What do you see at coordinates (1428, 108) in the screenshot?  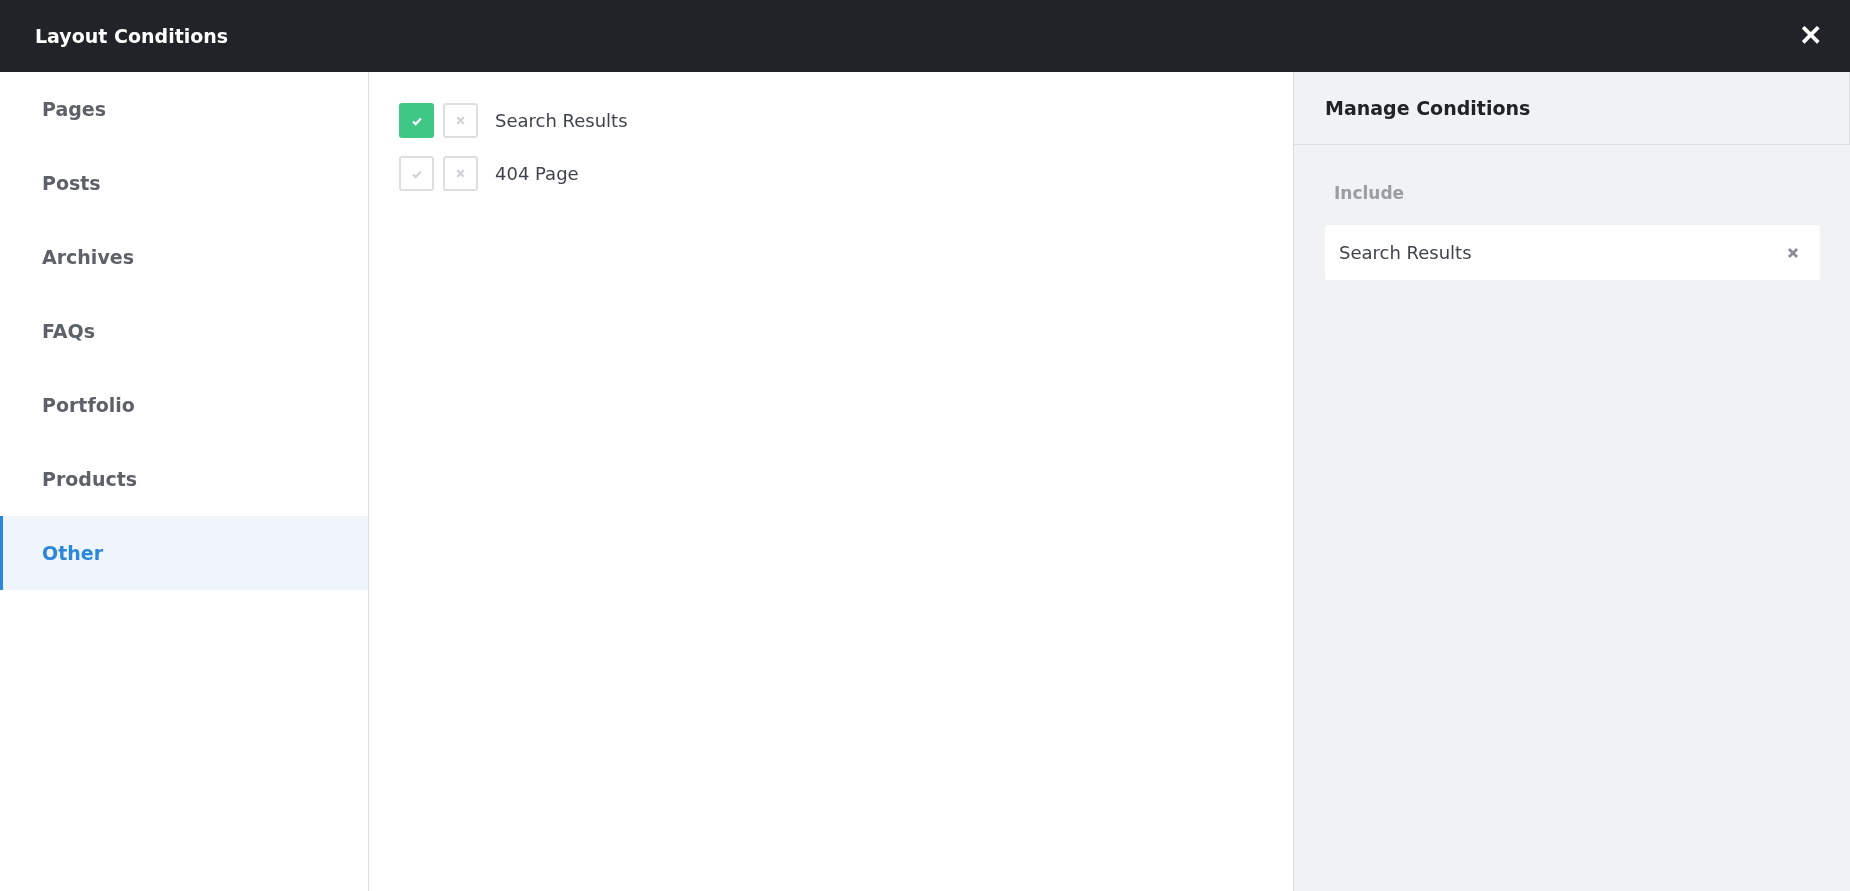 I see `panel-title: Manage Conditions` at bounding box center [1428, 108].